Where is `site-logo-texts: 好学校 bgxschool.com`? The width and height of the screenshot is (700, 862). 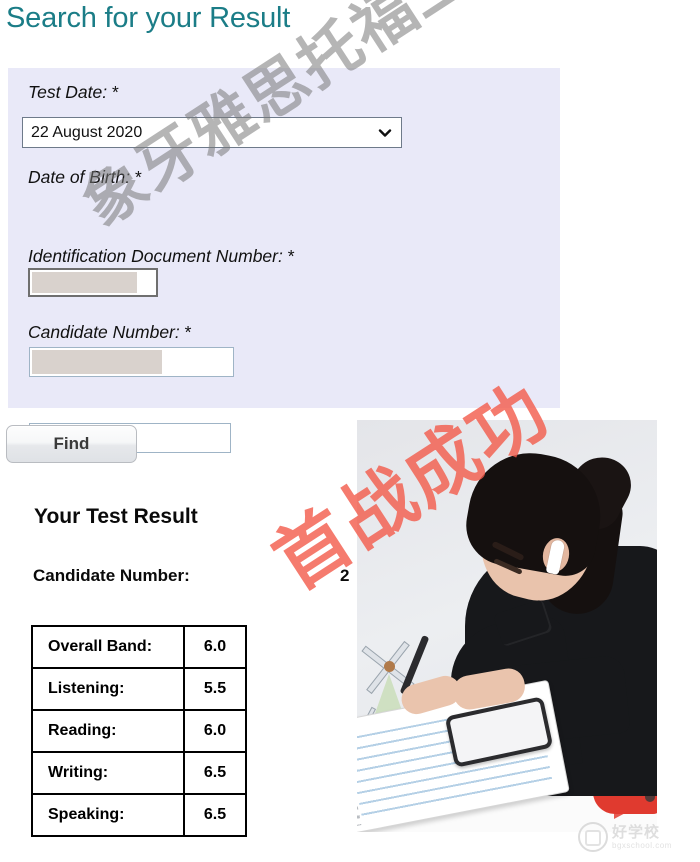
site-logo-texts: 好学校 bgxschool.com is located at coordinates (642, 836).